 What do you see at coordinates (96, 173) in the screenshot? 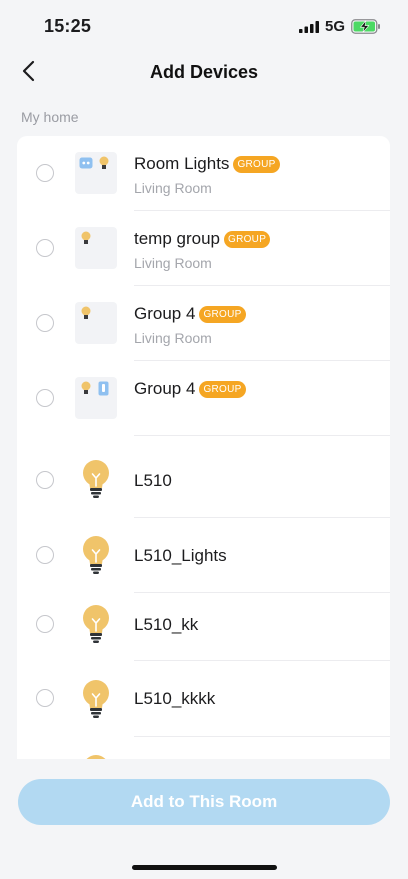
I see `group-plug-bulb-icon` at bounding box center [96, 173].